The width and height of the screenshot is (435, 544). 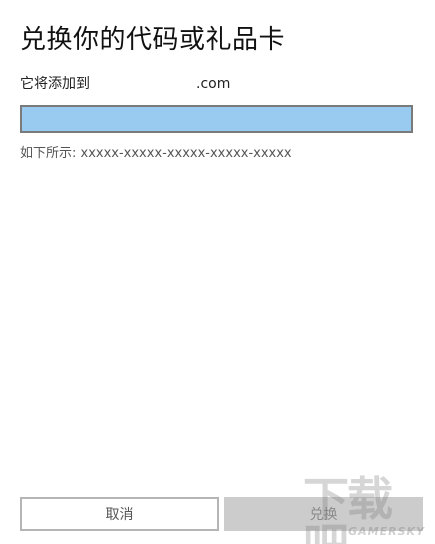 I want to click on redeem-button: 兑换, so click(x=323, y=514).